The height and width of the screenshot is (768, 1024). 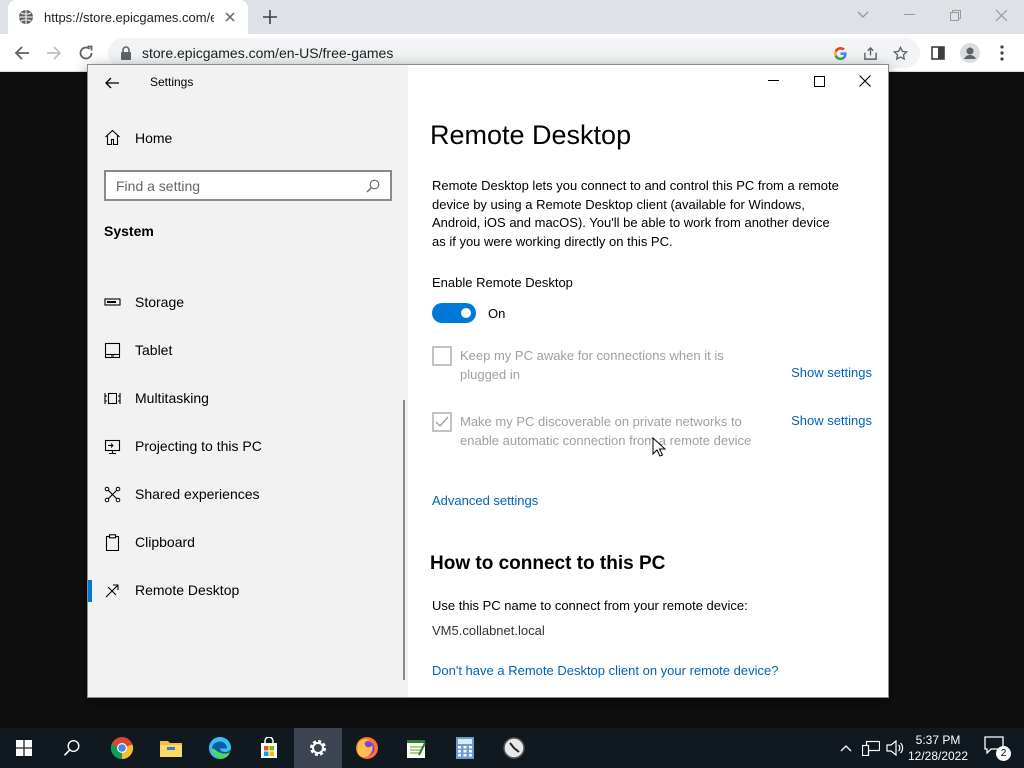 I want to click on browser-window-controls, so click(x=932, y=15).